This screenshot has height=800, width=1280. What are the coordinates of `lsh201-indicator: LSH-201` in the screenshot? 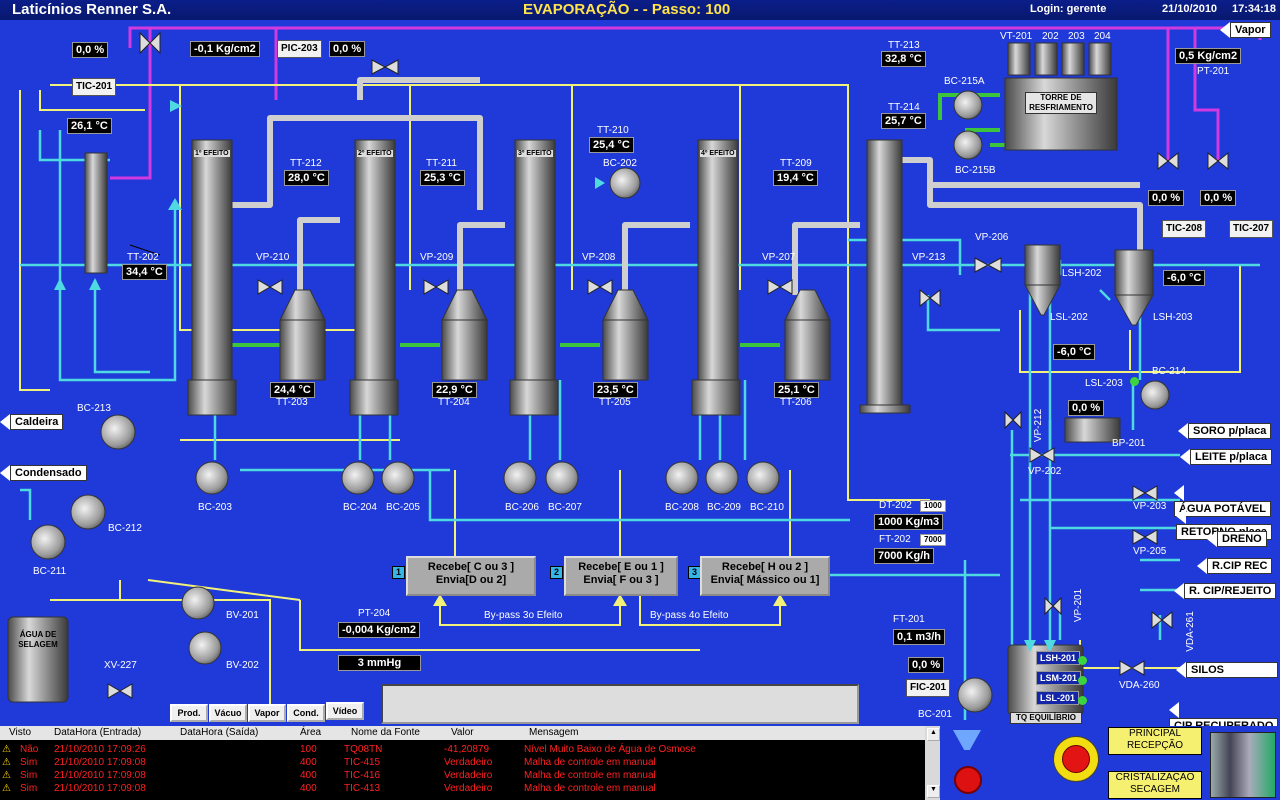 It's located at (1058, 658).